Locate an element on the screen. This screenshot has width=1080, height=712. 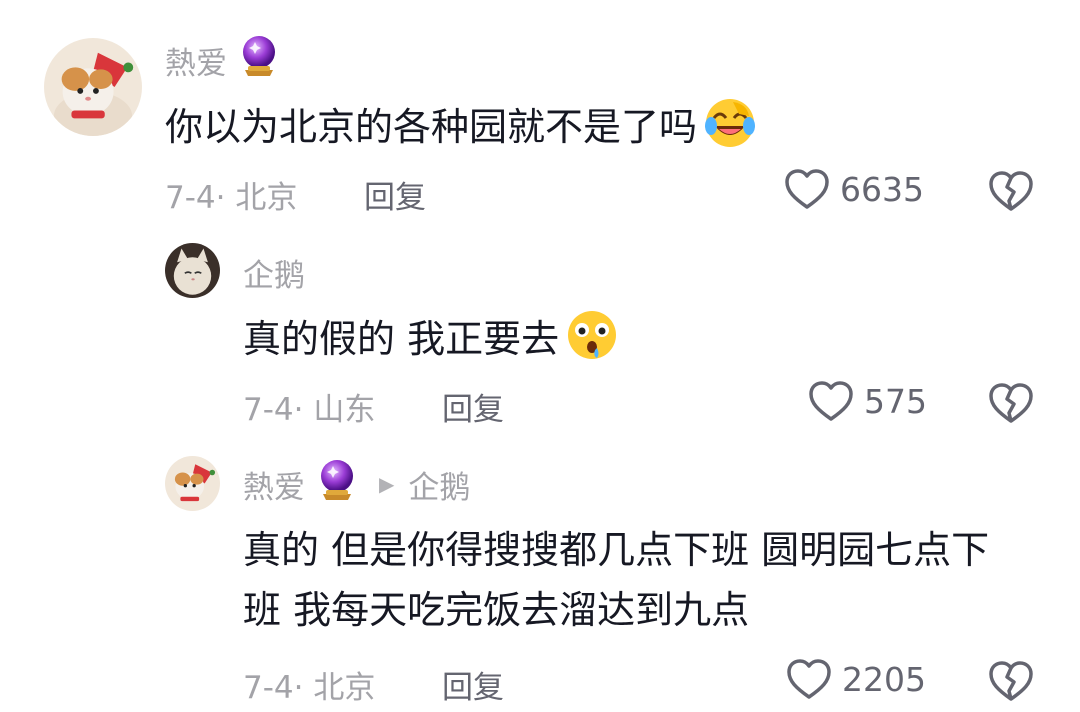
username-row: 熱爱 is located at coordinates (222, 59).